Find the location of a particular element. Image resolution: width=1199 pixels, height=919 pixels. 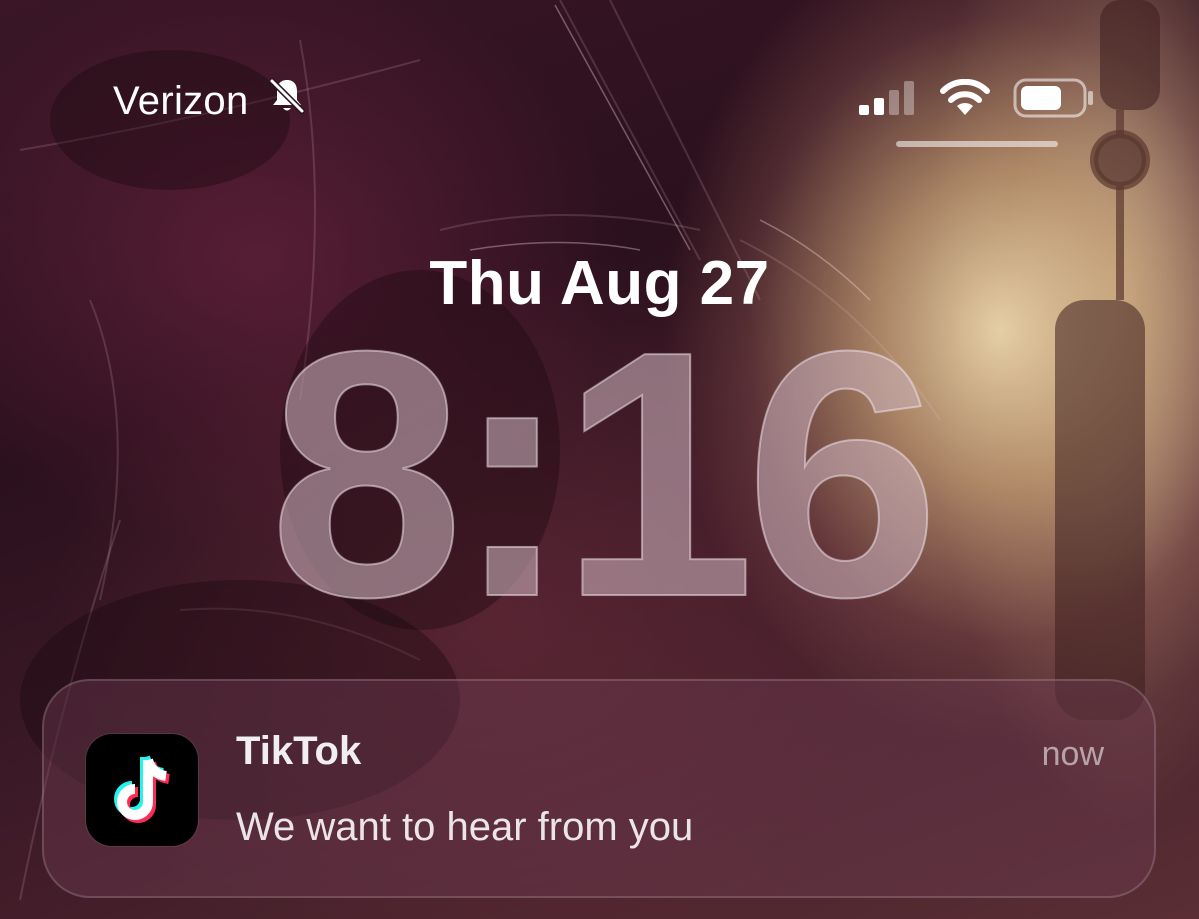

carrier-name: Verizon is located at coordinates (181, 100).